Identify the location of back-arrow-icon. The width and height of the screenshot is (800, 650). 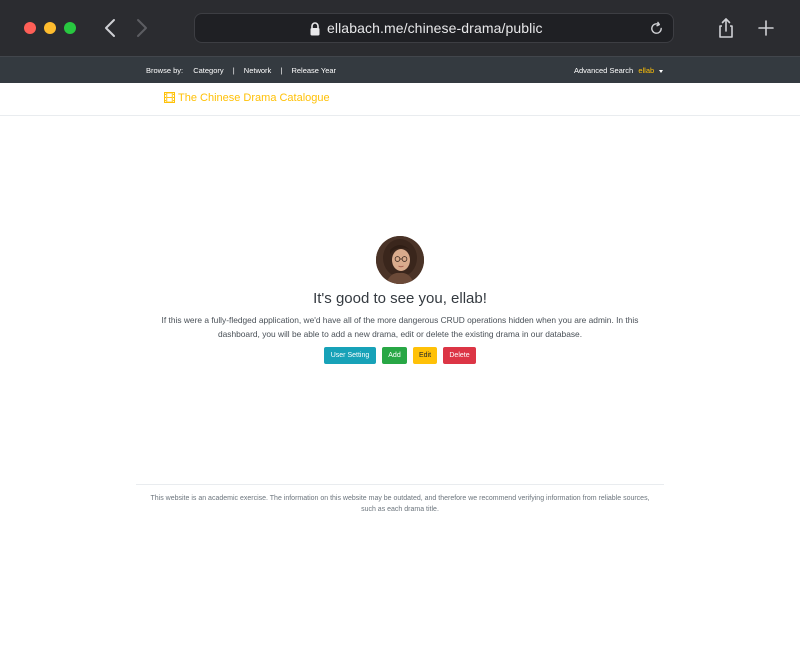
(110, 28).